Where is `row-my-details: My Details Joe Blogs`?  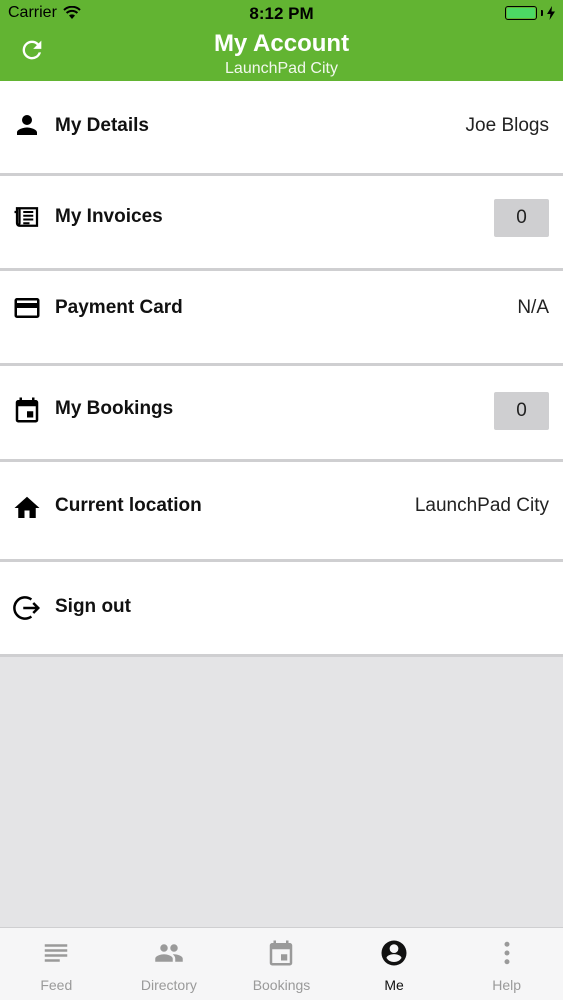
row-my-details: My Details Joe Blogs is located at coordinates (281, 128).